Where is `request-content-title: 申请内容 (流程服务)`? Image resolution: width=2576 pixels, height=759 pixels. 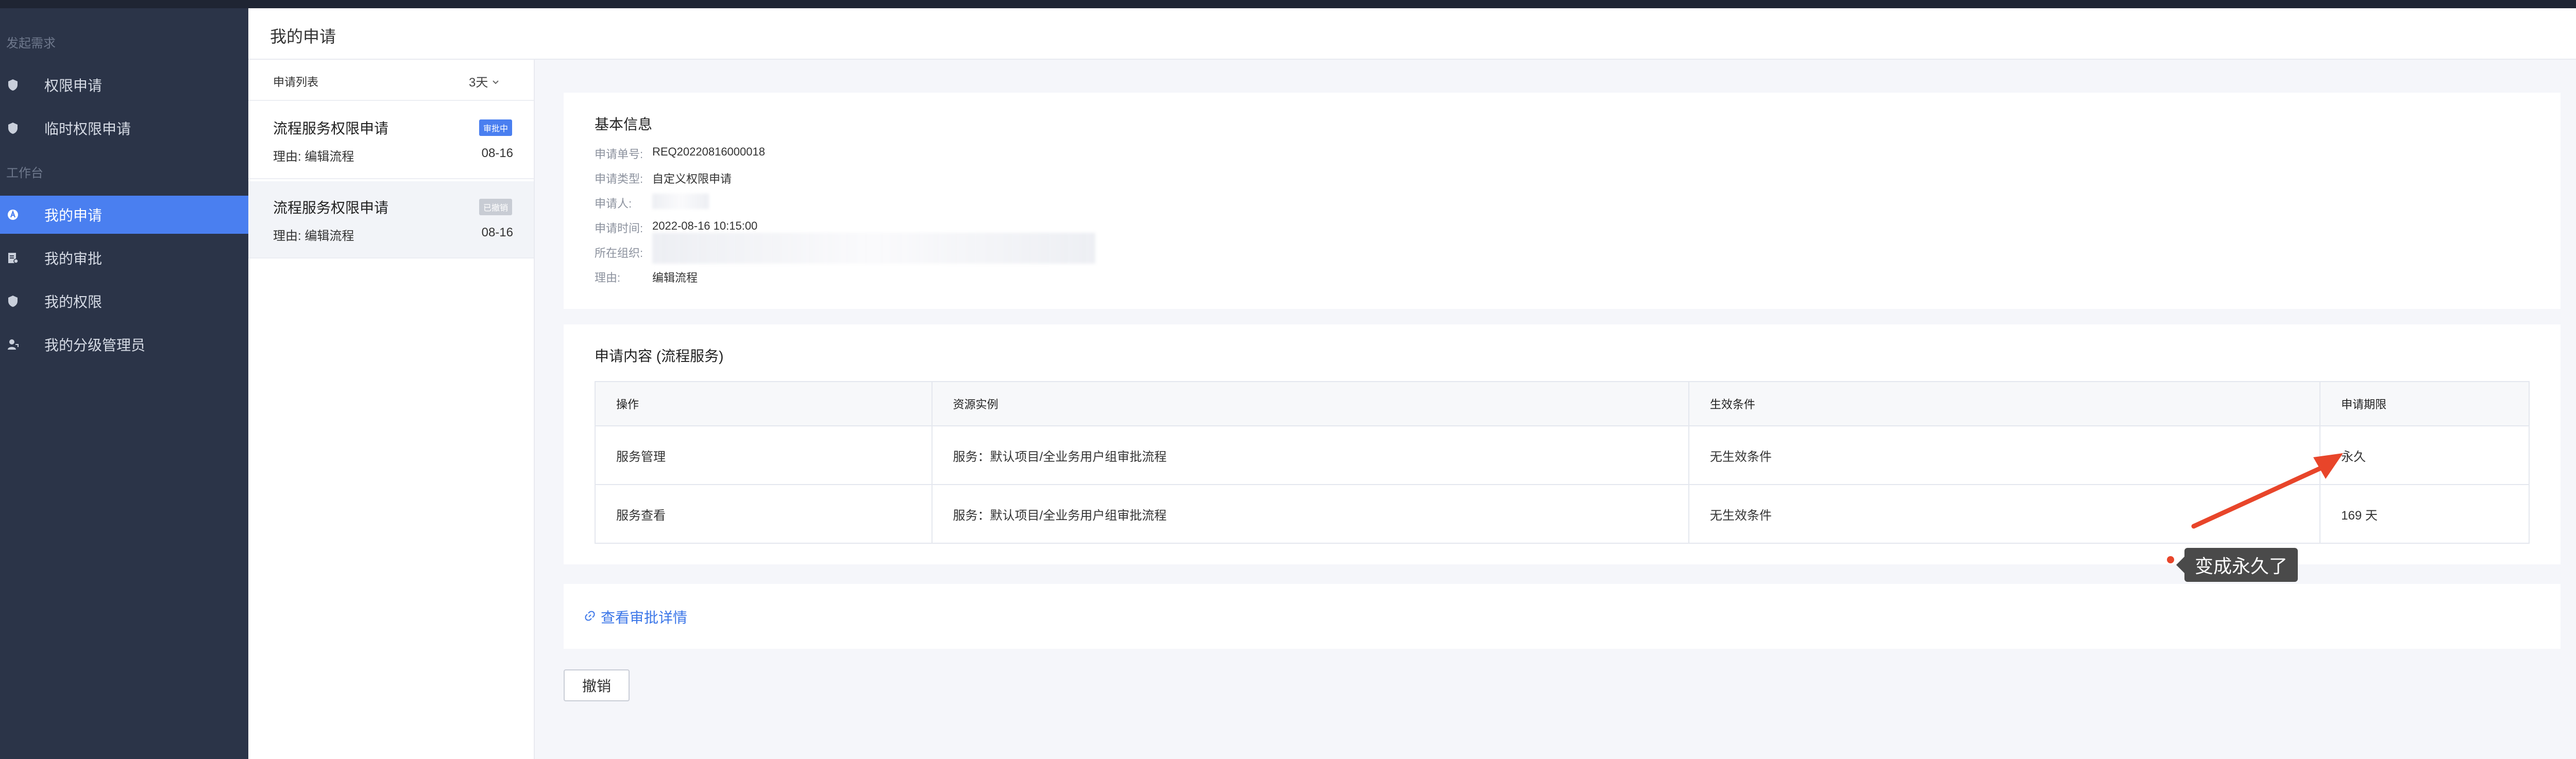
request-content-title: 申请内容 (流程服务) is located at coordinates (659, 356).